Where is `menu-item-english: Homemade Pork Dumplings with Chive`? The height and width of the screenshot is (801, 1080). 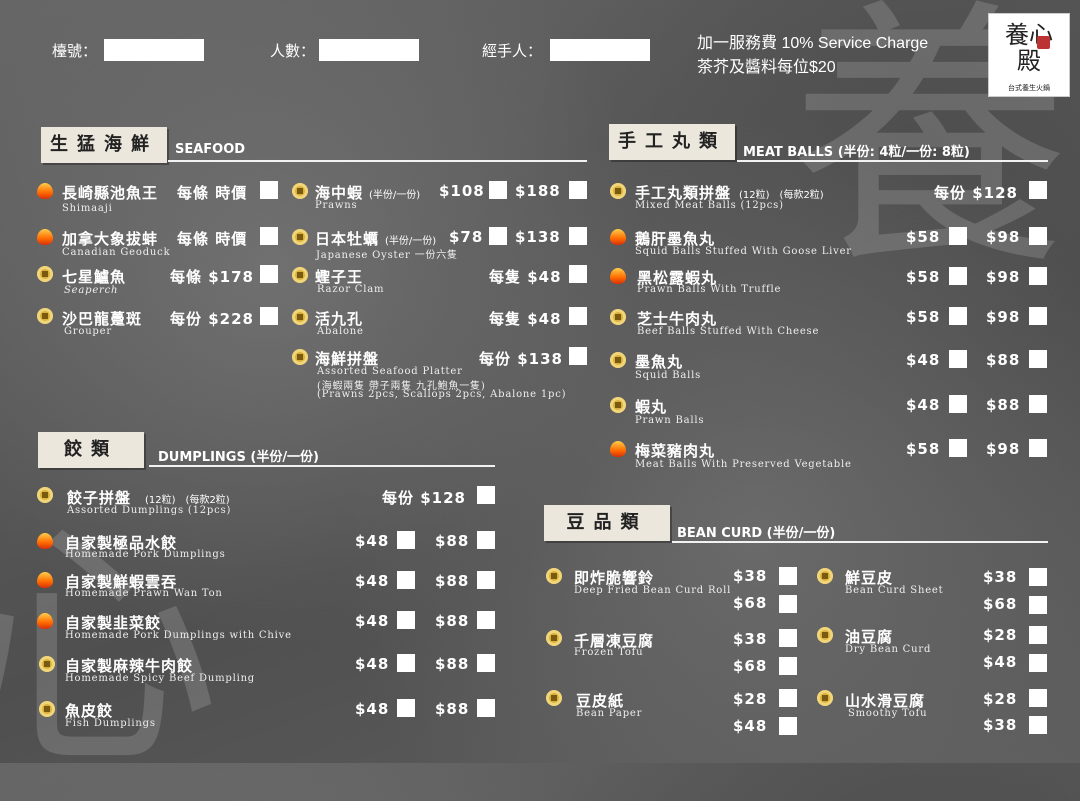 menu-item-english: Homemade Pork Dumplings with Chive is located at coordinates (178, 635).